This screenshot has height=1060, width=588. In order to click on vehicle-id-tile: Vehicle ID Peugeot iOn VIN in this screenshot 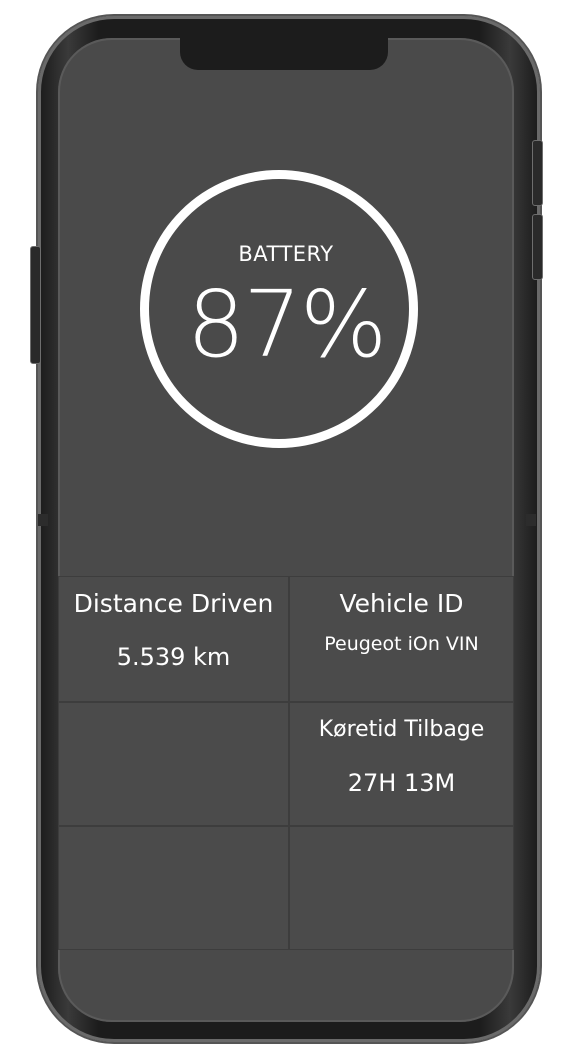, I will do `click(401, 639)`.